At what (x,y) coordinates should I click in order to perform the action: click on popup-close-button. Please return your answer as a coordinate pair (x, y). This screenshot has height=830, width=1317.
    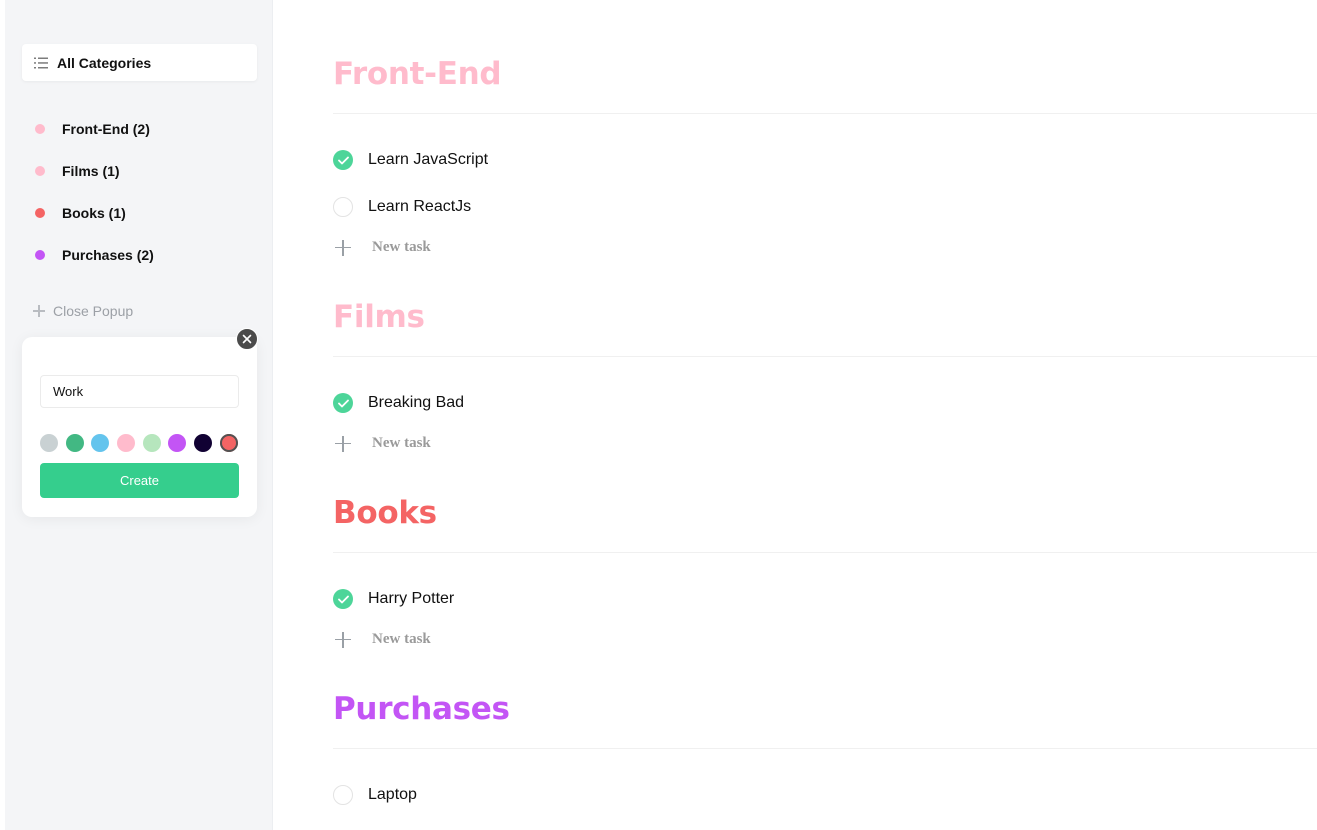
    Looking at the image, I should click on (247, 339).